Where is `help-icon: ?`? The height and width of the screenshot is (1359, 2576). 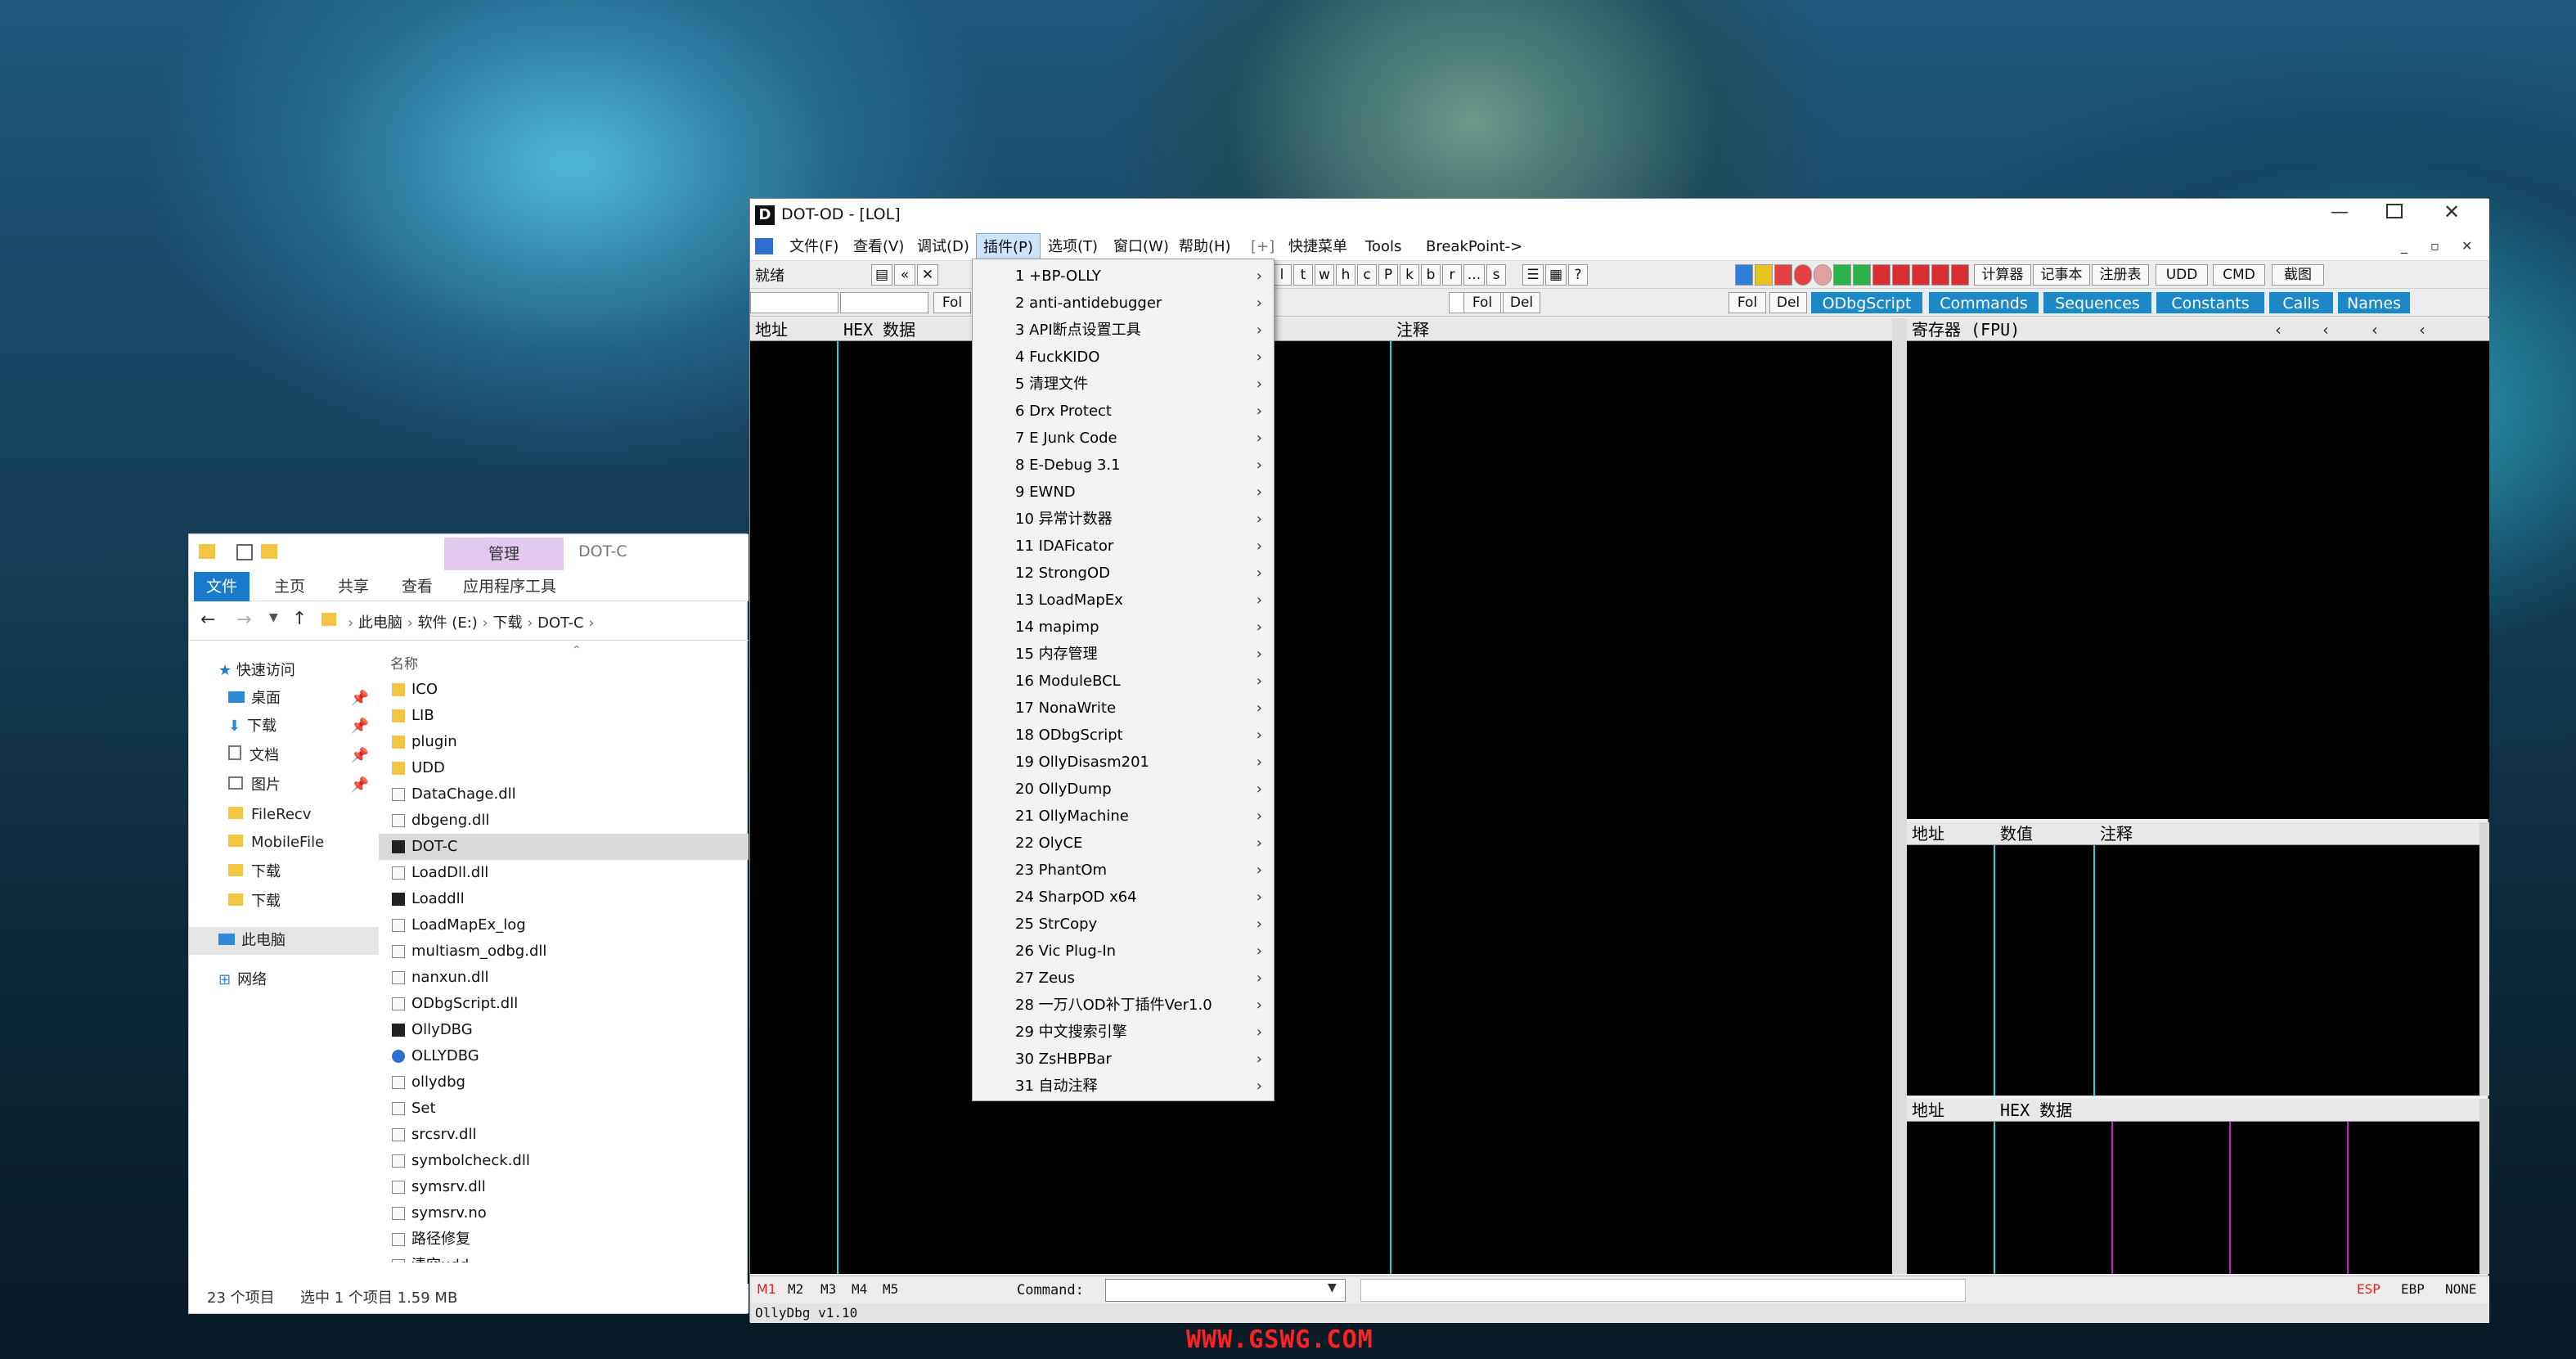
help-icon: ? is located at coordinates (1578, 275).